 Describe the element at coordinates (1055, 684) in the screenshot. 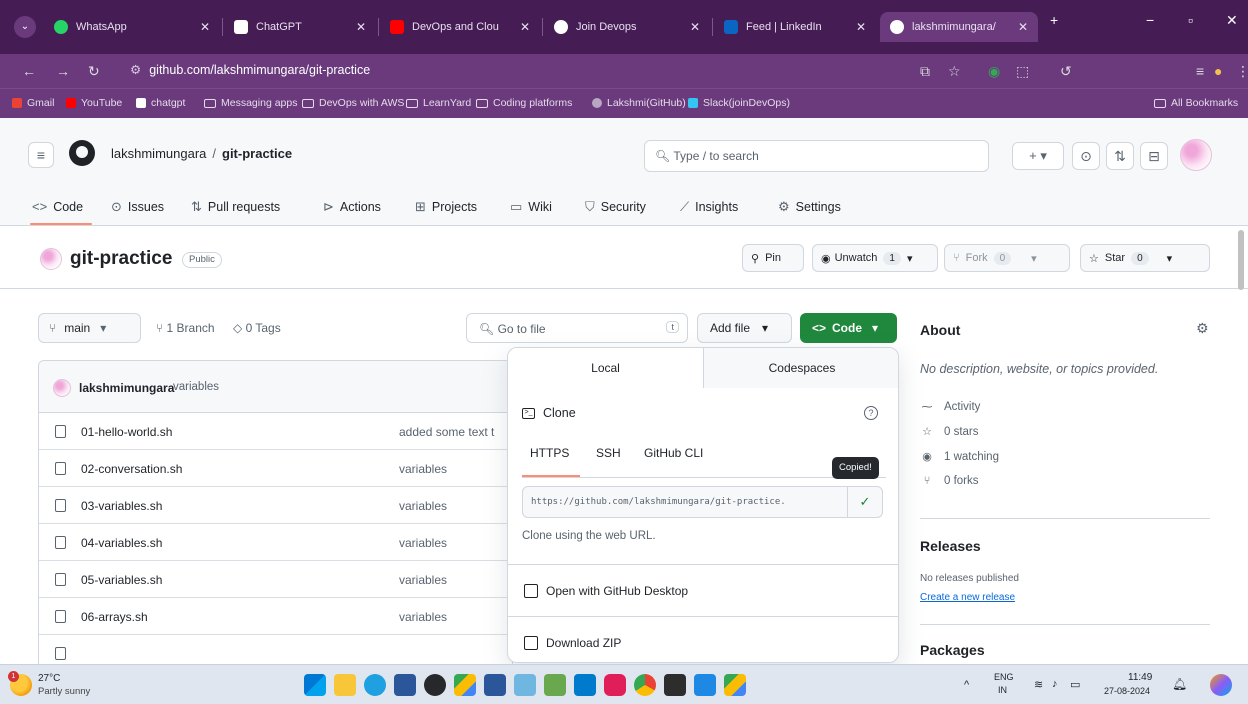

I see `volume-icon: ♪` at that location.